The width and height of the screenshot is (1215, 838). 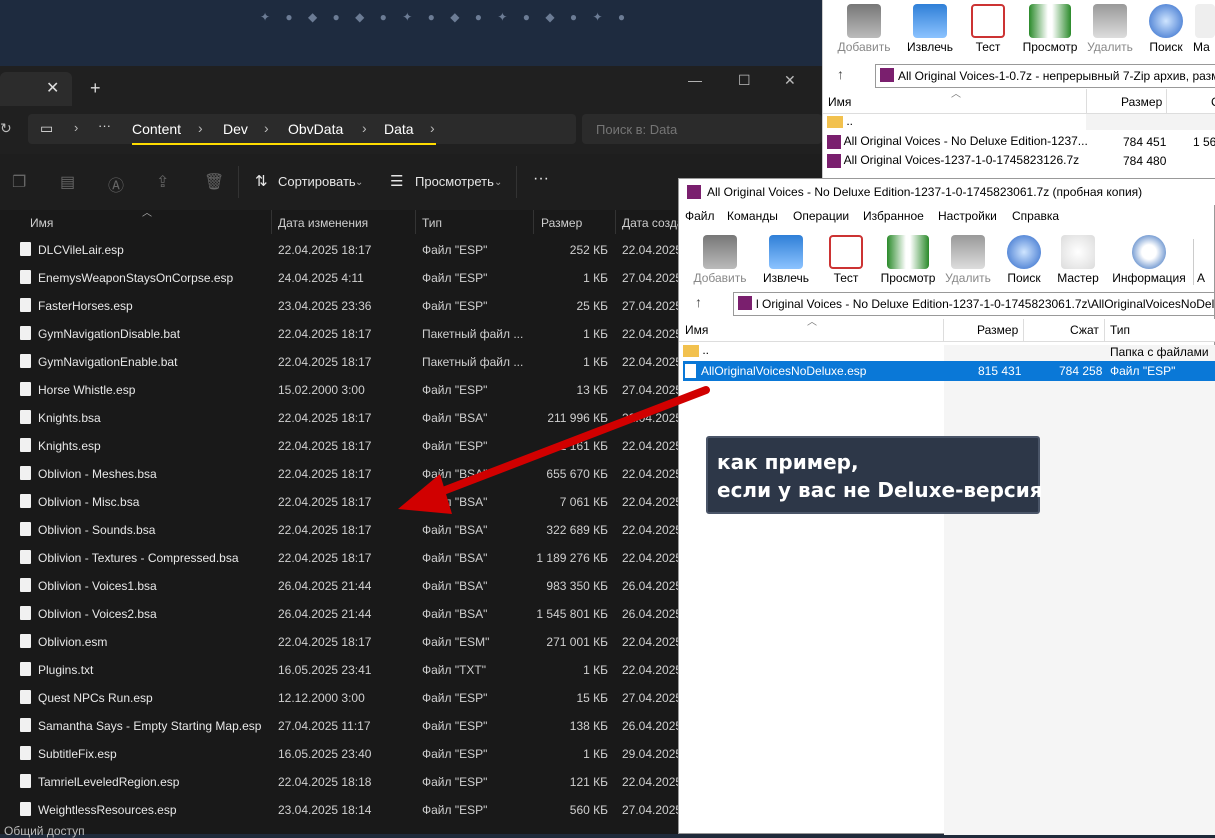 What do you see at coordinates (454, 181) in the screenshot?
I see `view-button: Просмотреть` at bounding box center [454, 181].